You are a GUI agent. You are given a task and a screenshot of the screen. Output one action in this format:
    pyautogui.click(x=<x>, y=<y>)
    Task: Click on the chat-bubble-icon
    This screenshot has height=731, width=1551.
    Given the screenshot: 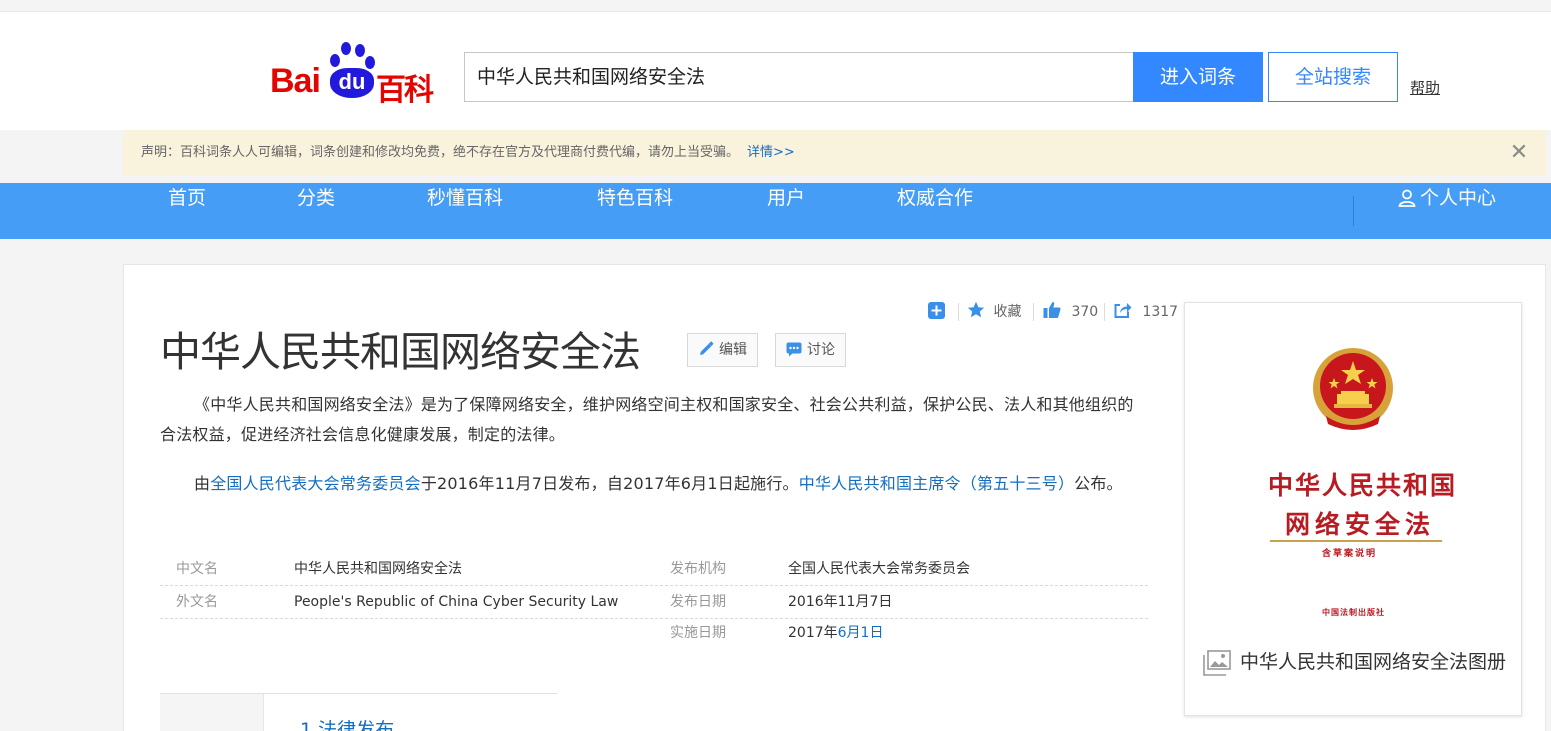 What is the action you would take?
    pyautogui.click(x=794, y=347)
    